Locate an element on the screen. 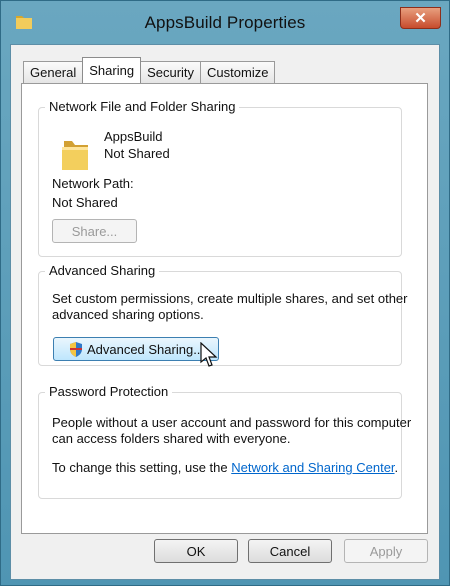  network-sharing-center-link: Network and Sharing Center is located at coordinates (312, 467).